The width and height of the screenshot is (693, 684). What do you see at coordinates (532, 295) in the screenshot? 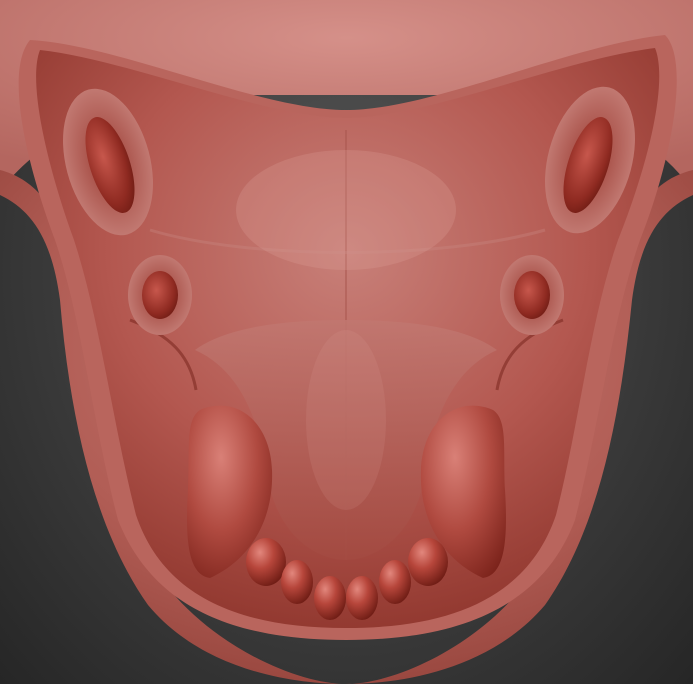
I see `right-mid-bump` at bounding box center [532, 295].